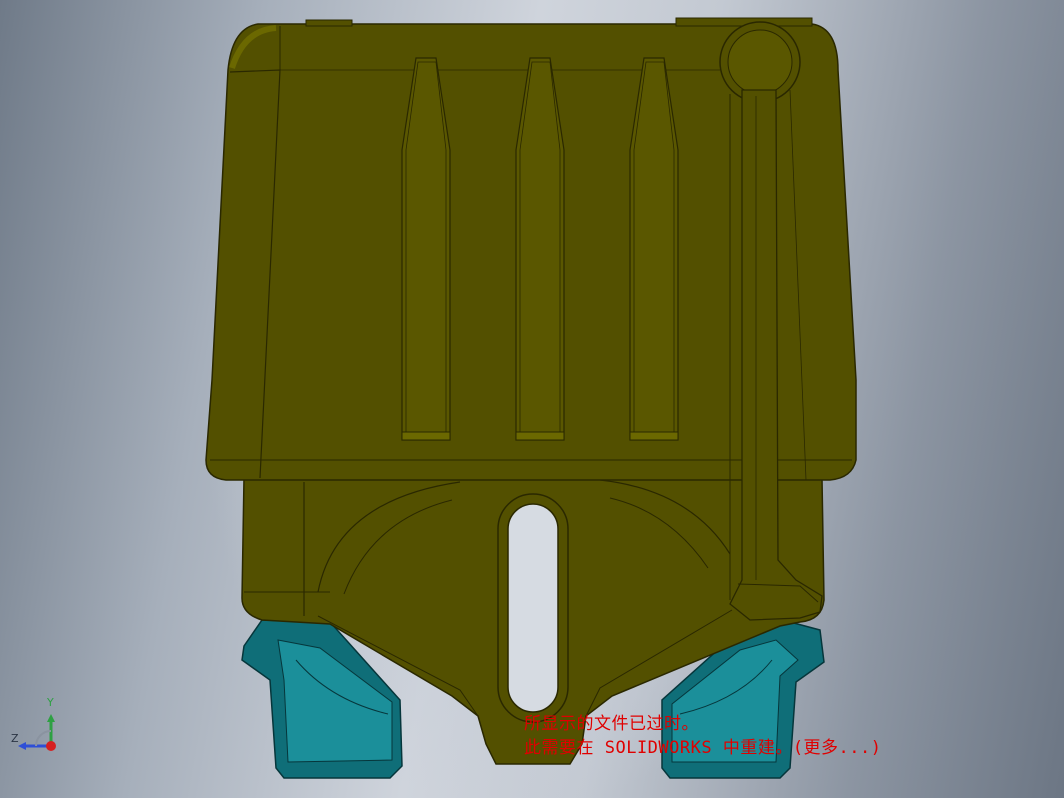  I want to click on notice-line-2-more-link: 此需要在 SOLIDWORKS 中重建。(更多...), so click(703, 748).